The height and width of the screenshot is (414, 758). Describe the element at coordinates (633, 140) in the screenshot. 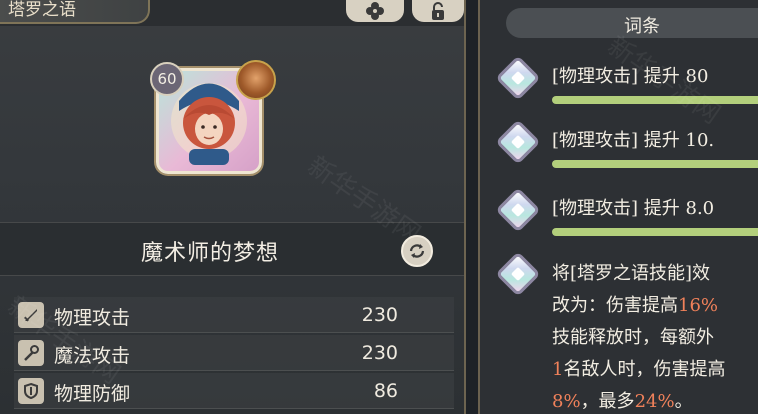

I see `affix-text: [物理攻击] 提升 10.` at that location.